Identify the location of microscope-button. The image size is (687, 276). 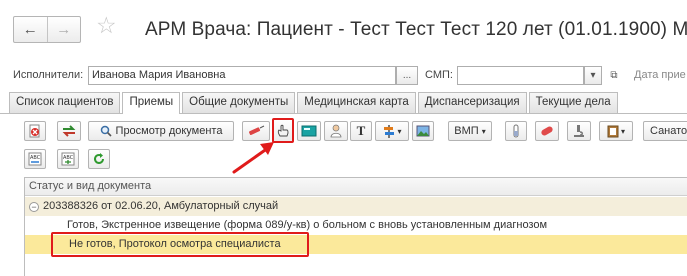
(579, 131).